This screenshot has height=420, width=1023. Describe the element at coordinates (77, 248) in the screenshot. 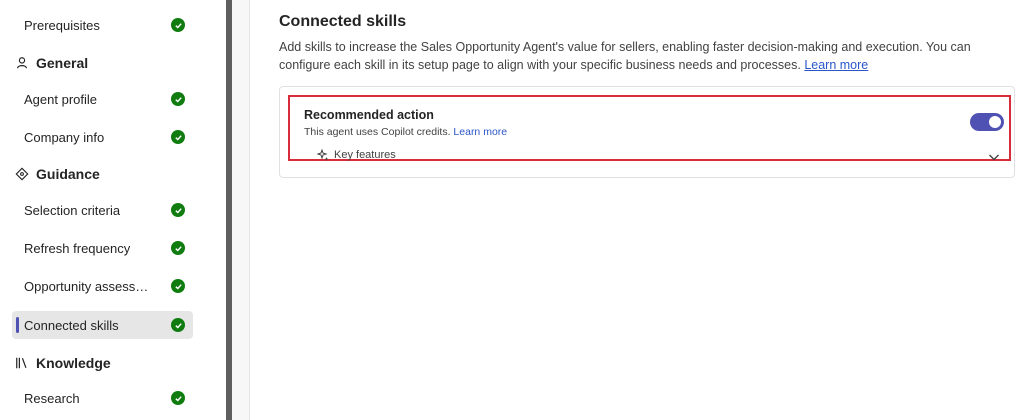

I see `sidebar-item-label: Refresh frequency` at that location.